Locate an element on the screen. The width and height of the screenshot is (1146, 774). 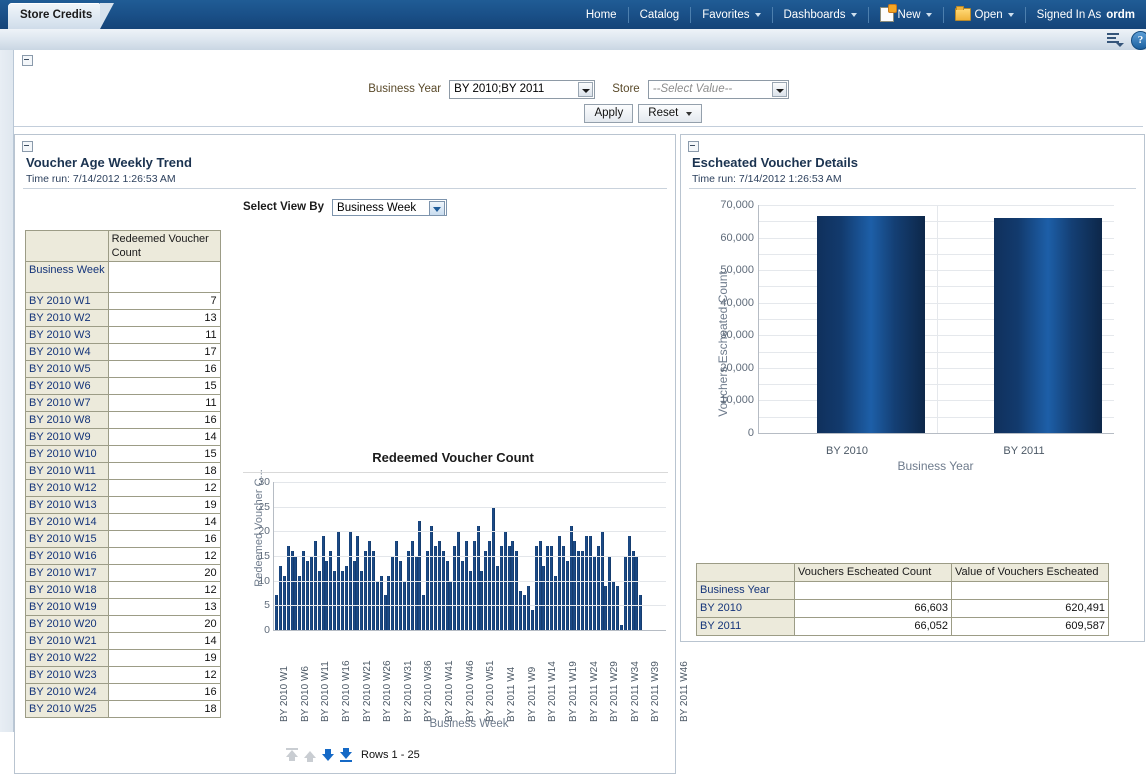
row-label-cell: BY 2010 W1 is located at coordinates (67, 301).